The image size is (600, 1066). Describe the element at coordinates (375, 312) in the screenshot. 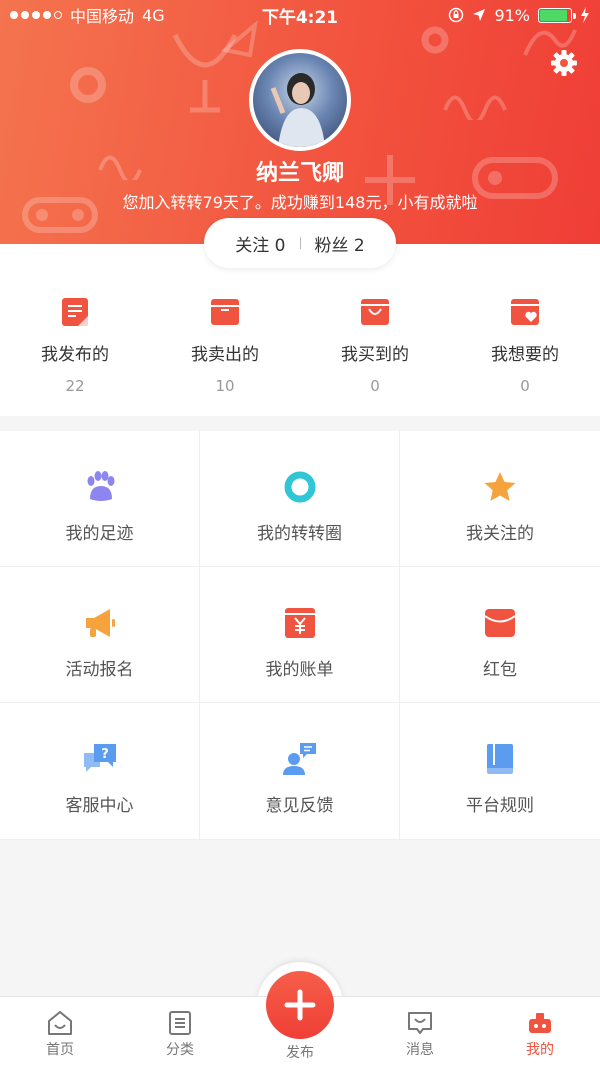

I see `bought-icon` at that location.